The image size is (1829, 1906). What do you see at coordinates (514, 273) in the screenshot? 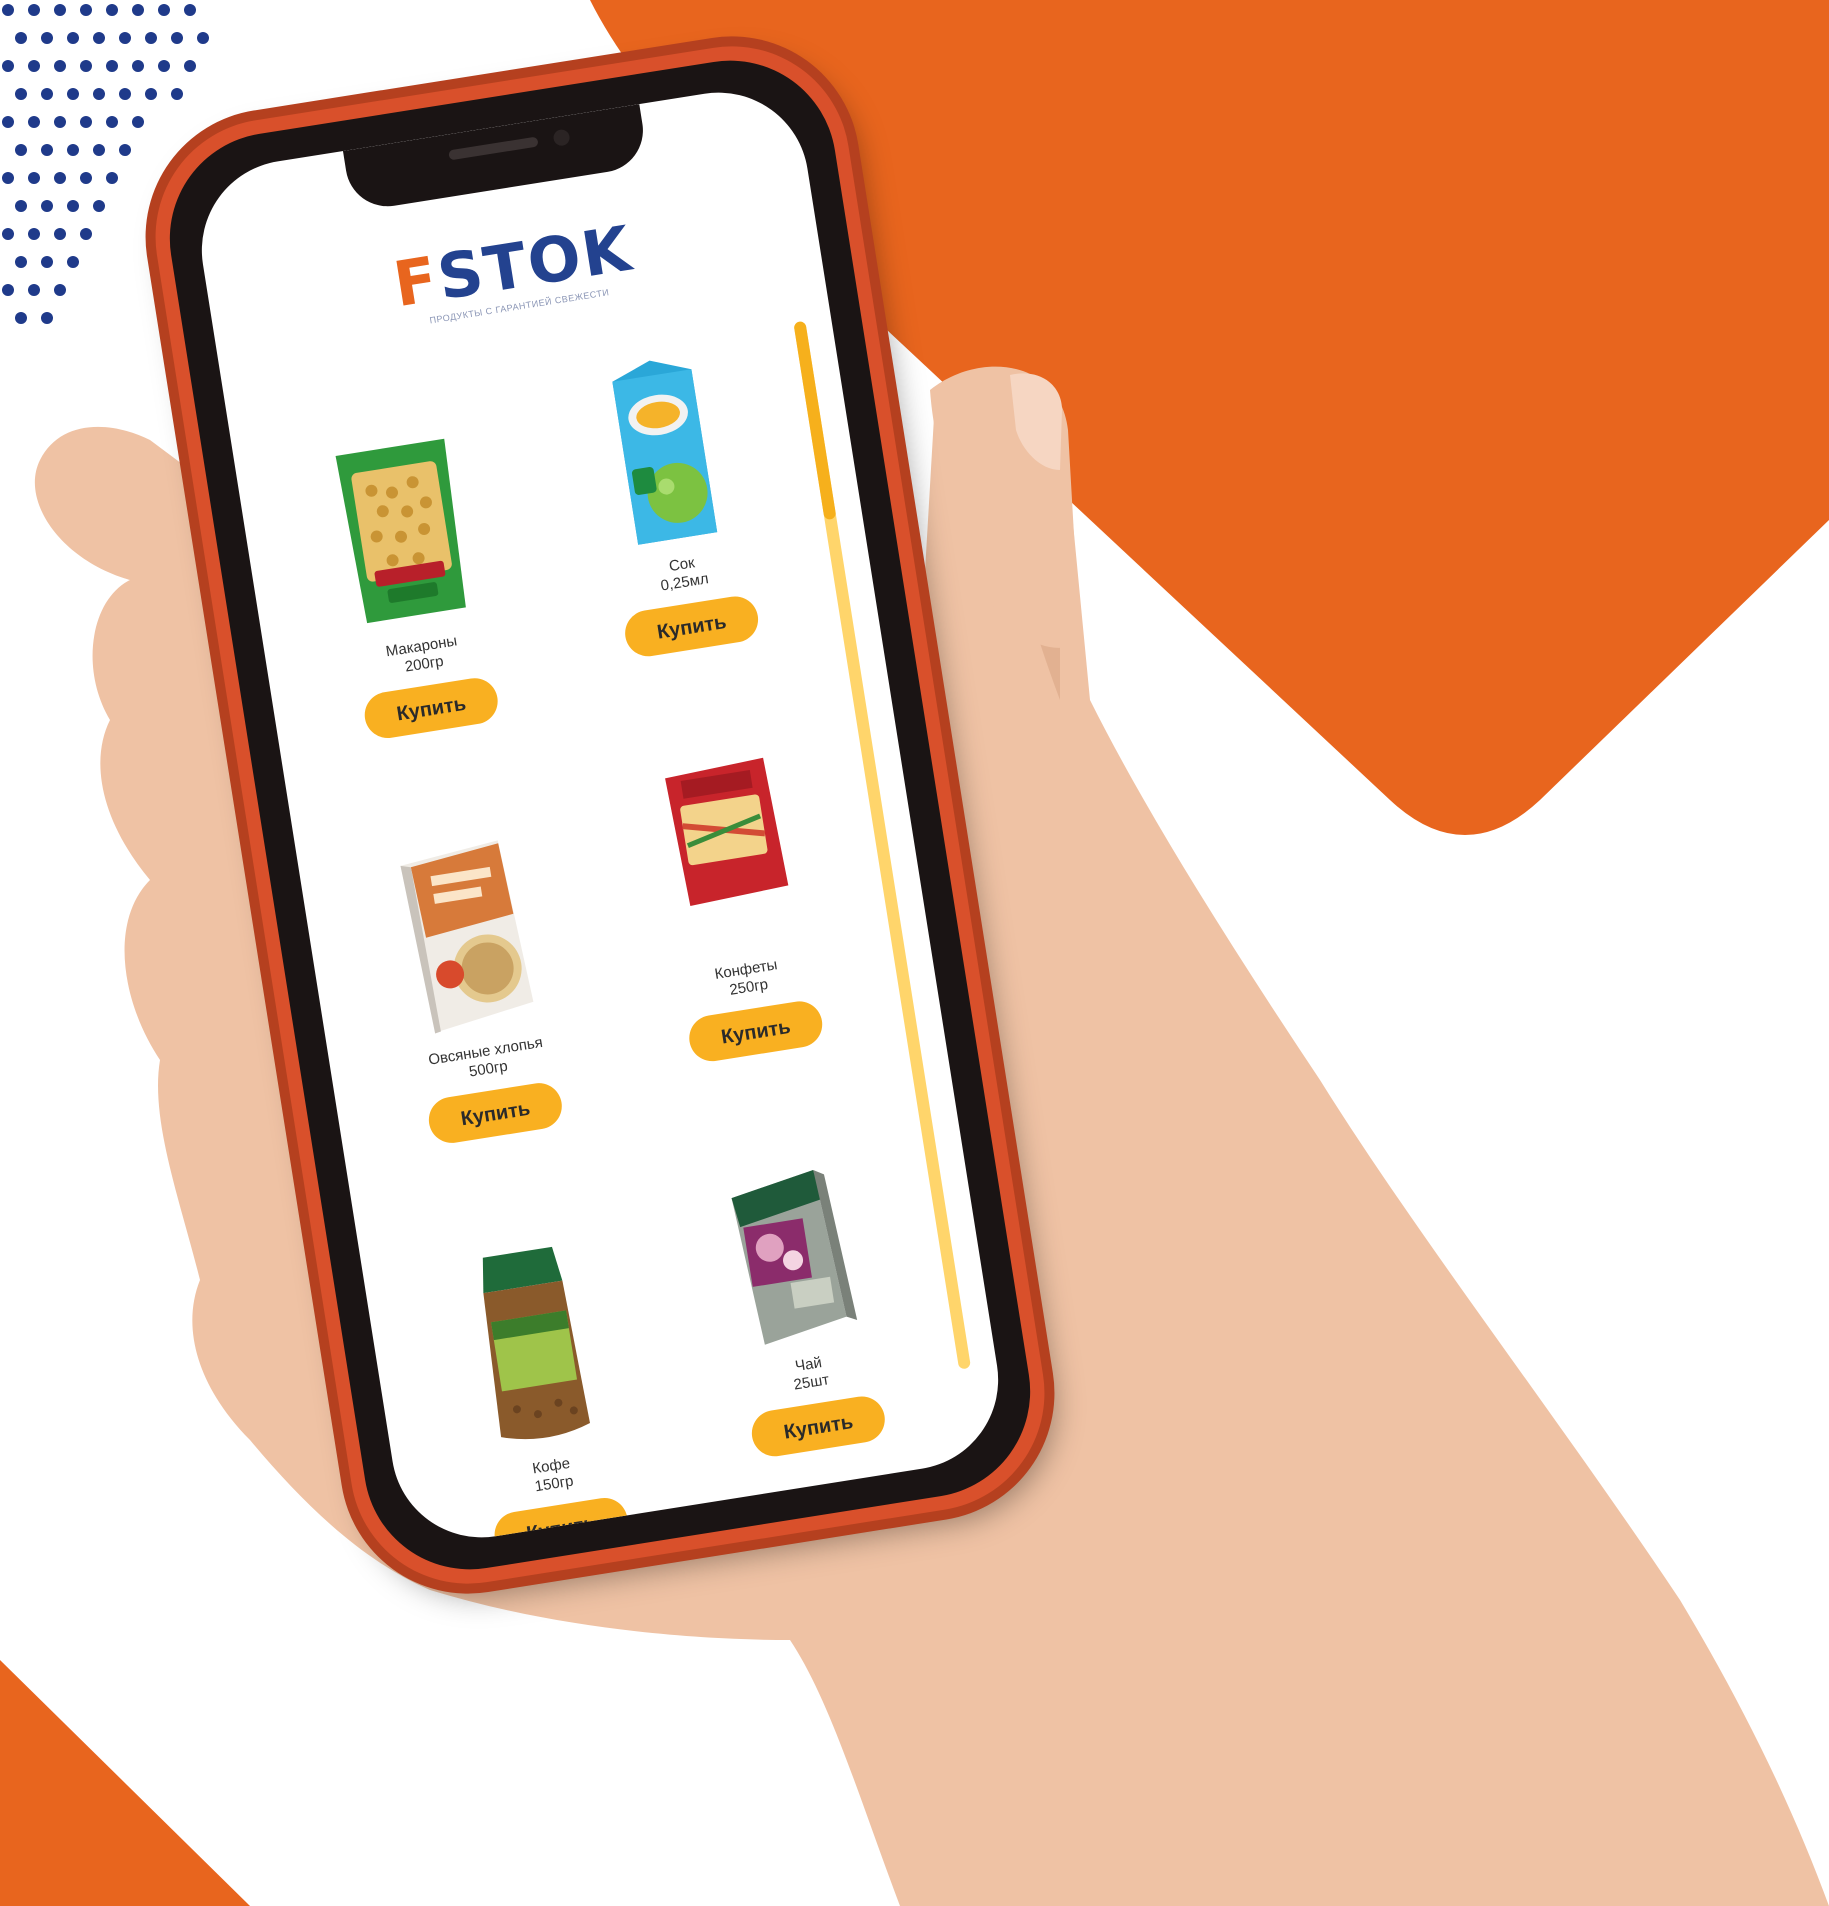
I see `app-logo: FSTOK ПРОДУКТЫ С ГАРАНТИЕЙ СВЕЖЕСТИ` at bounding box center [514, 273].